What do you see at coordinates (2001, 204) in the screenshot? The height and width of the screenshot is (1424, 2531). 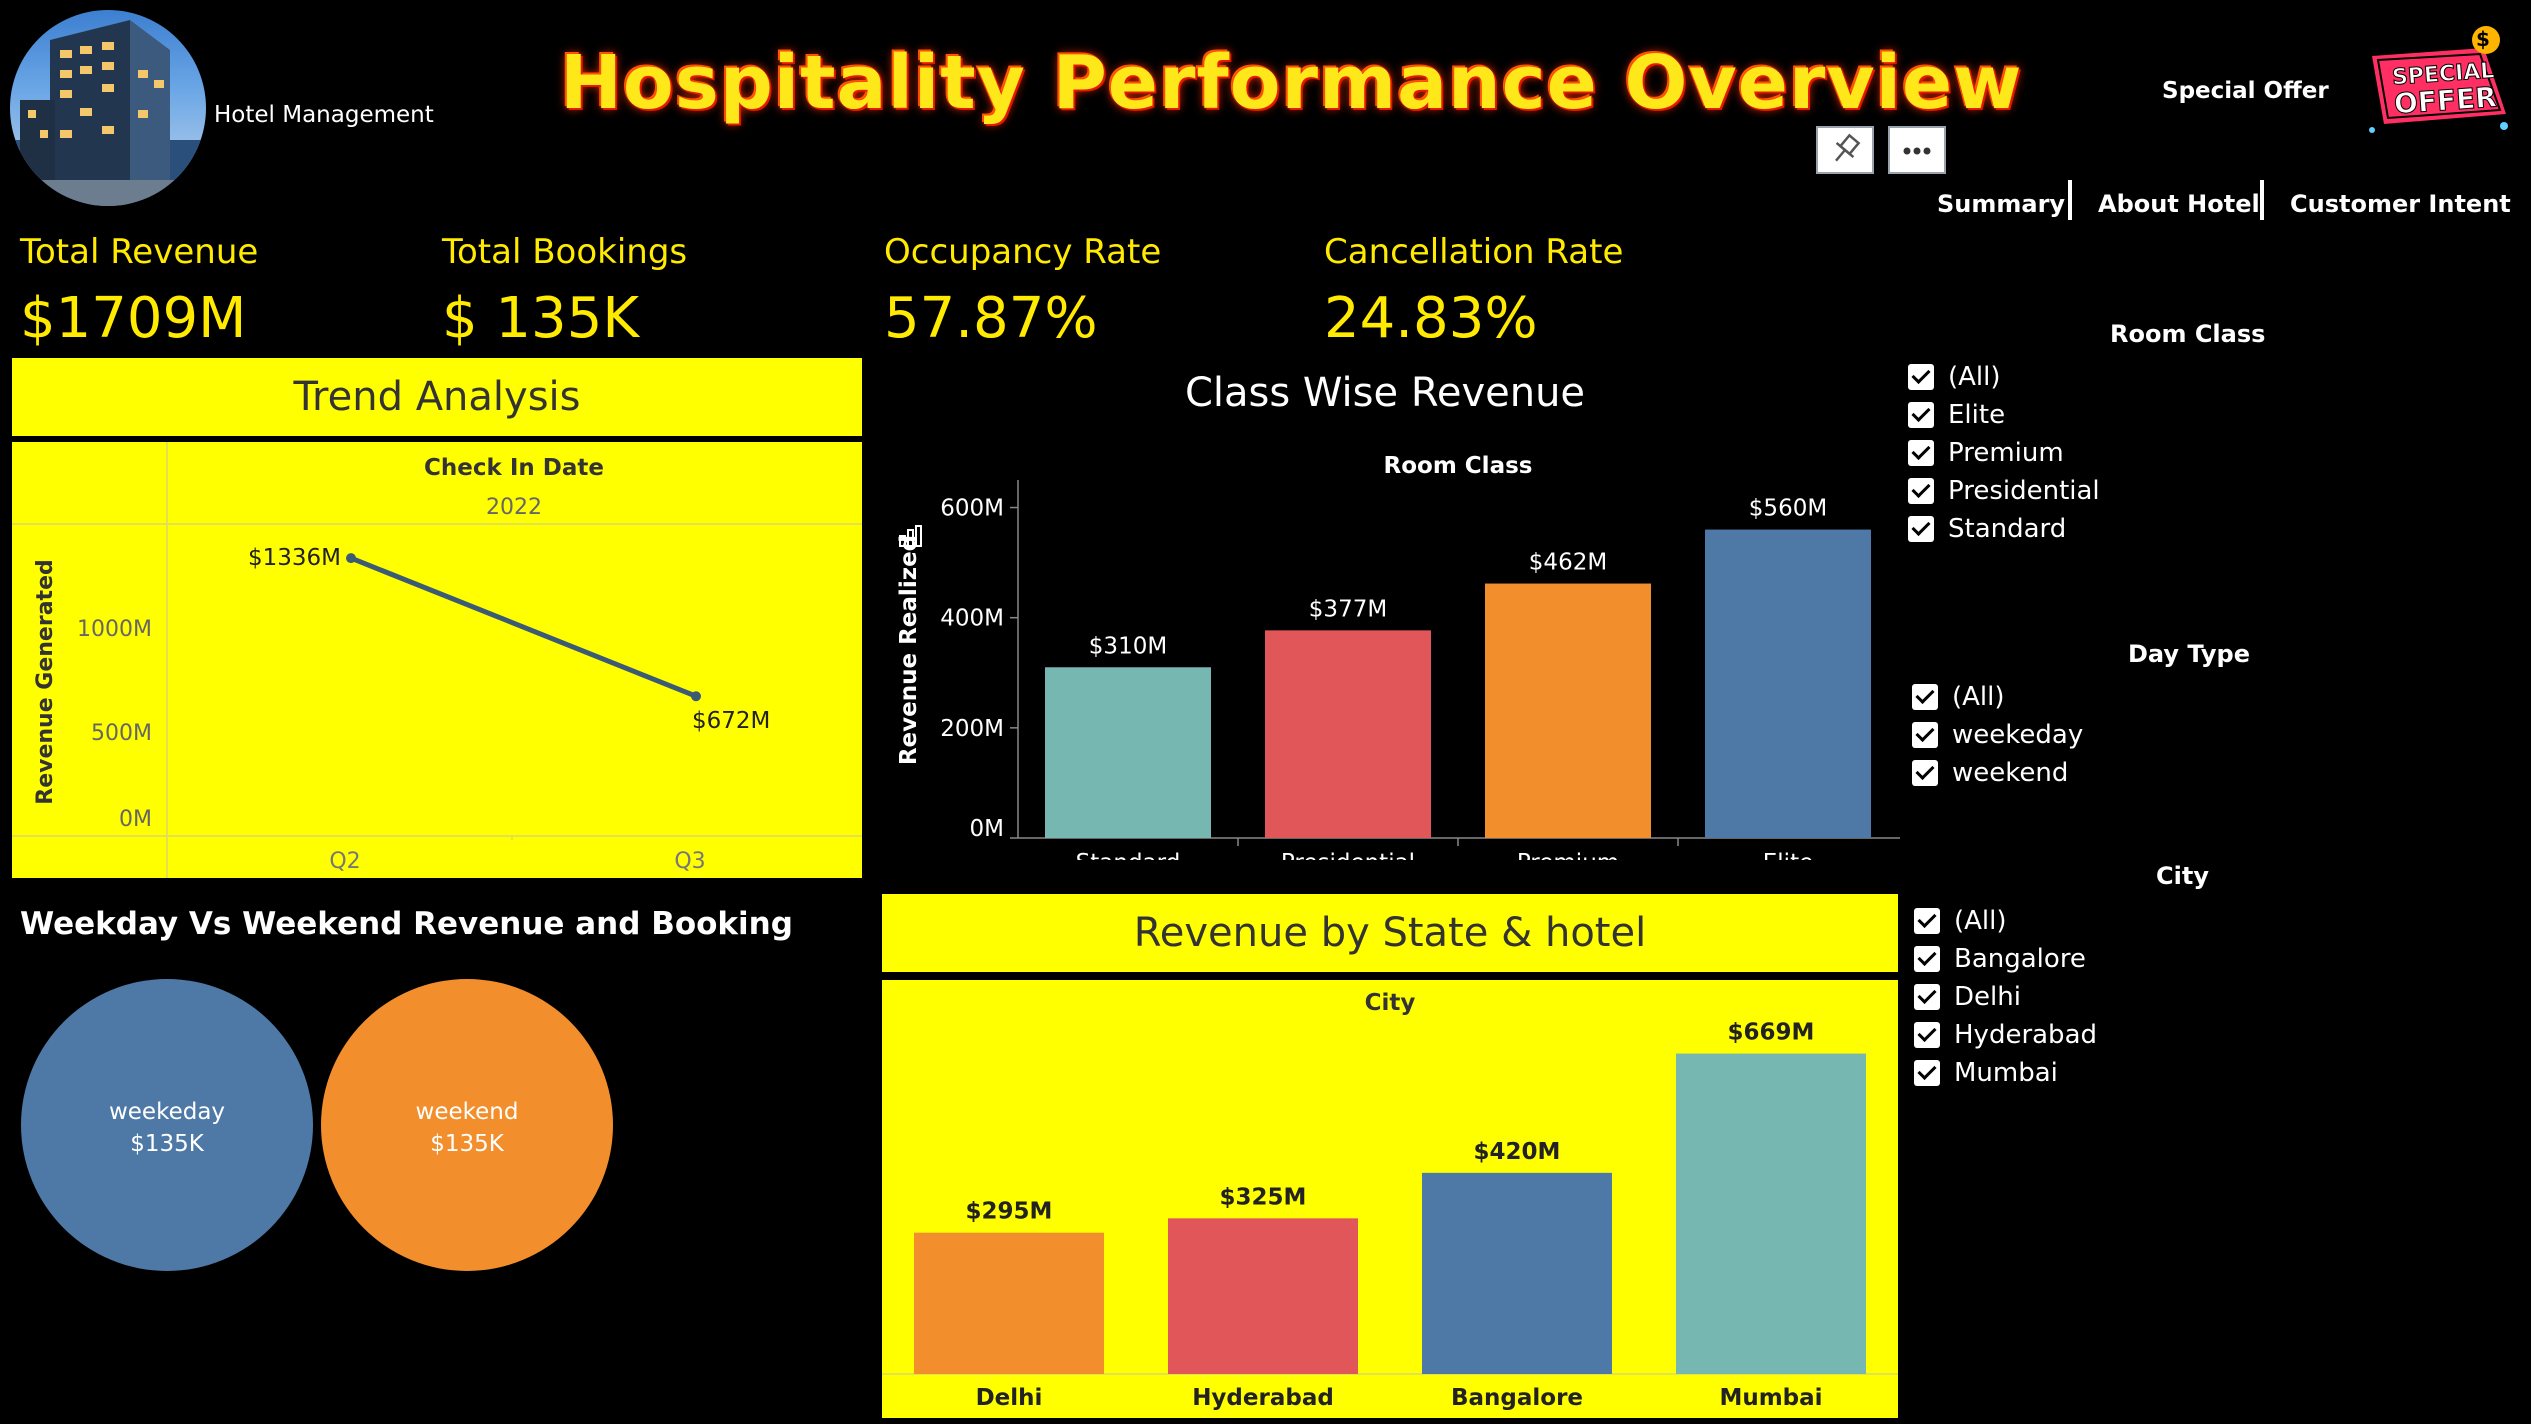 I see `nav-summary: Summary` at bounding box center [2001, 204].